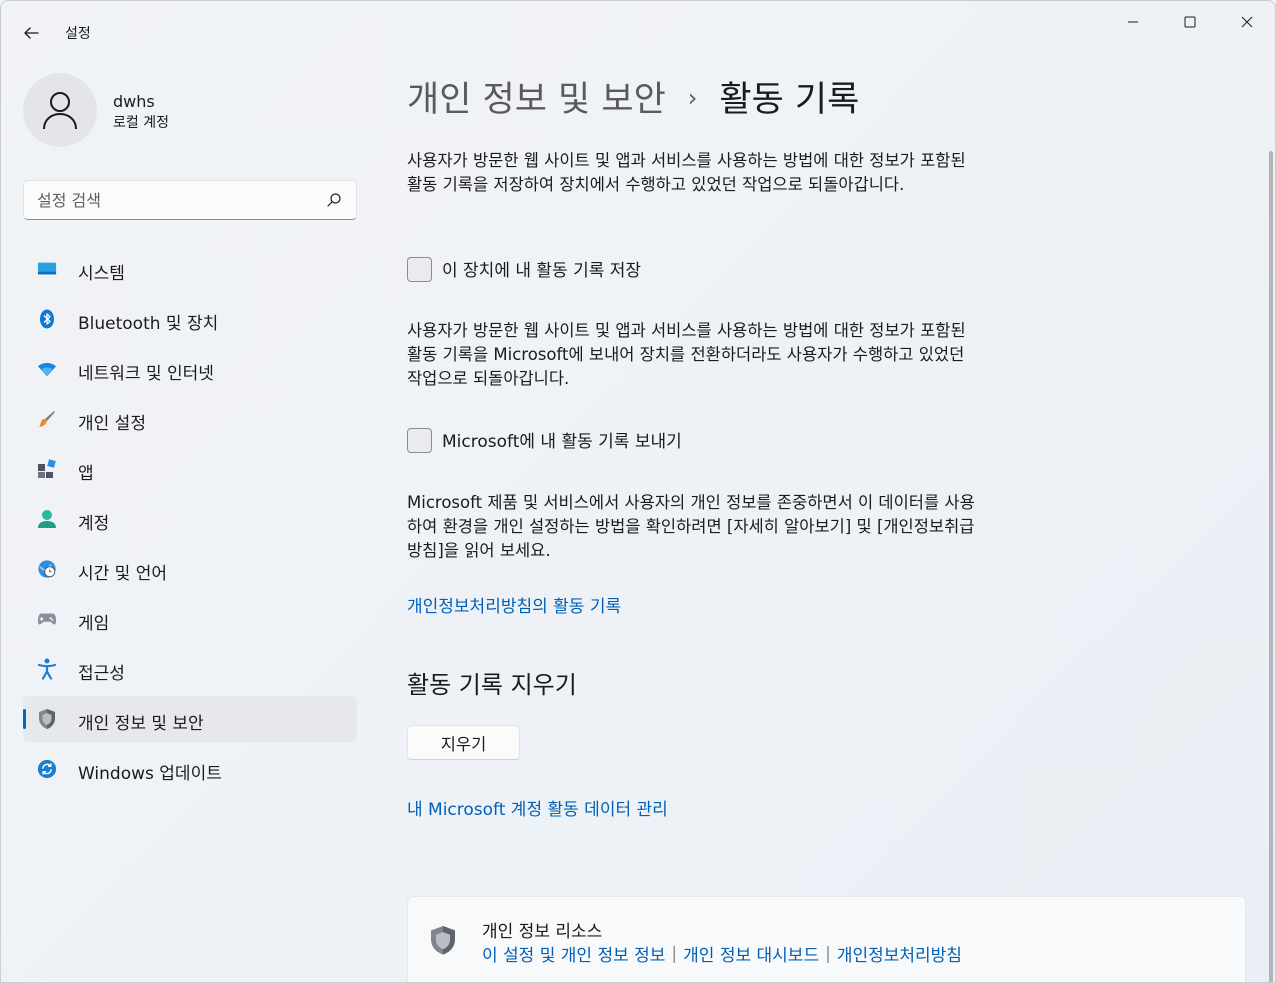  I want to click on clear-history-heading: 활동 기록 지우기, so click(492, 685).